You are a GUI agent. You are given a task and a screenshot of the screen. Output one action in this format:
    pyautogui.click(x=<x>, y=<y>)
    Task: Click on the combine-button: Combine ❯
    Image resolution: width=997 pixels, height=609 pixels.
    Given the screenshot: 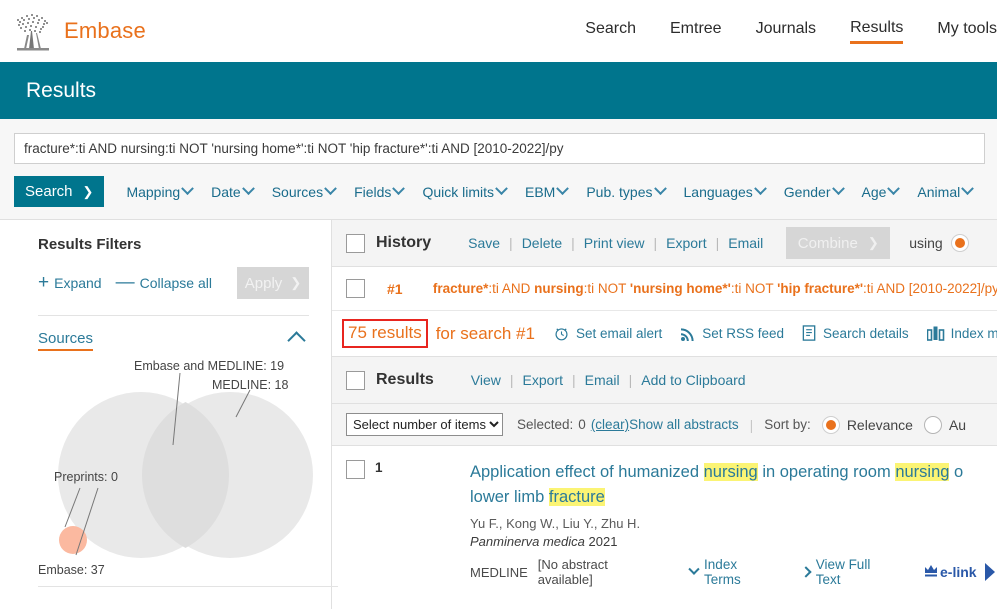 What is the action you would take?
    pyautogui.click(x=838, y=243)
    